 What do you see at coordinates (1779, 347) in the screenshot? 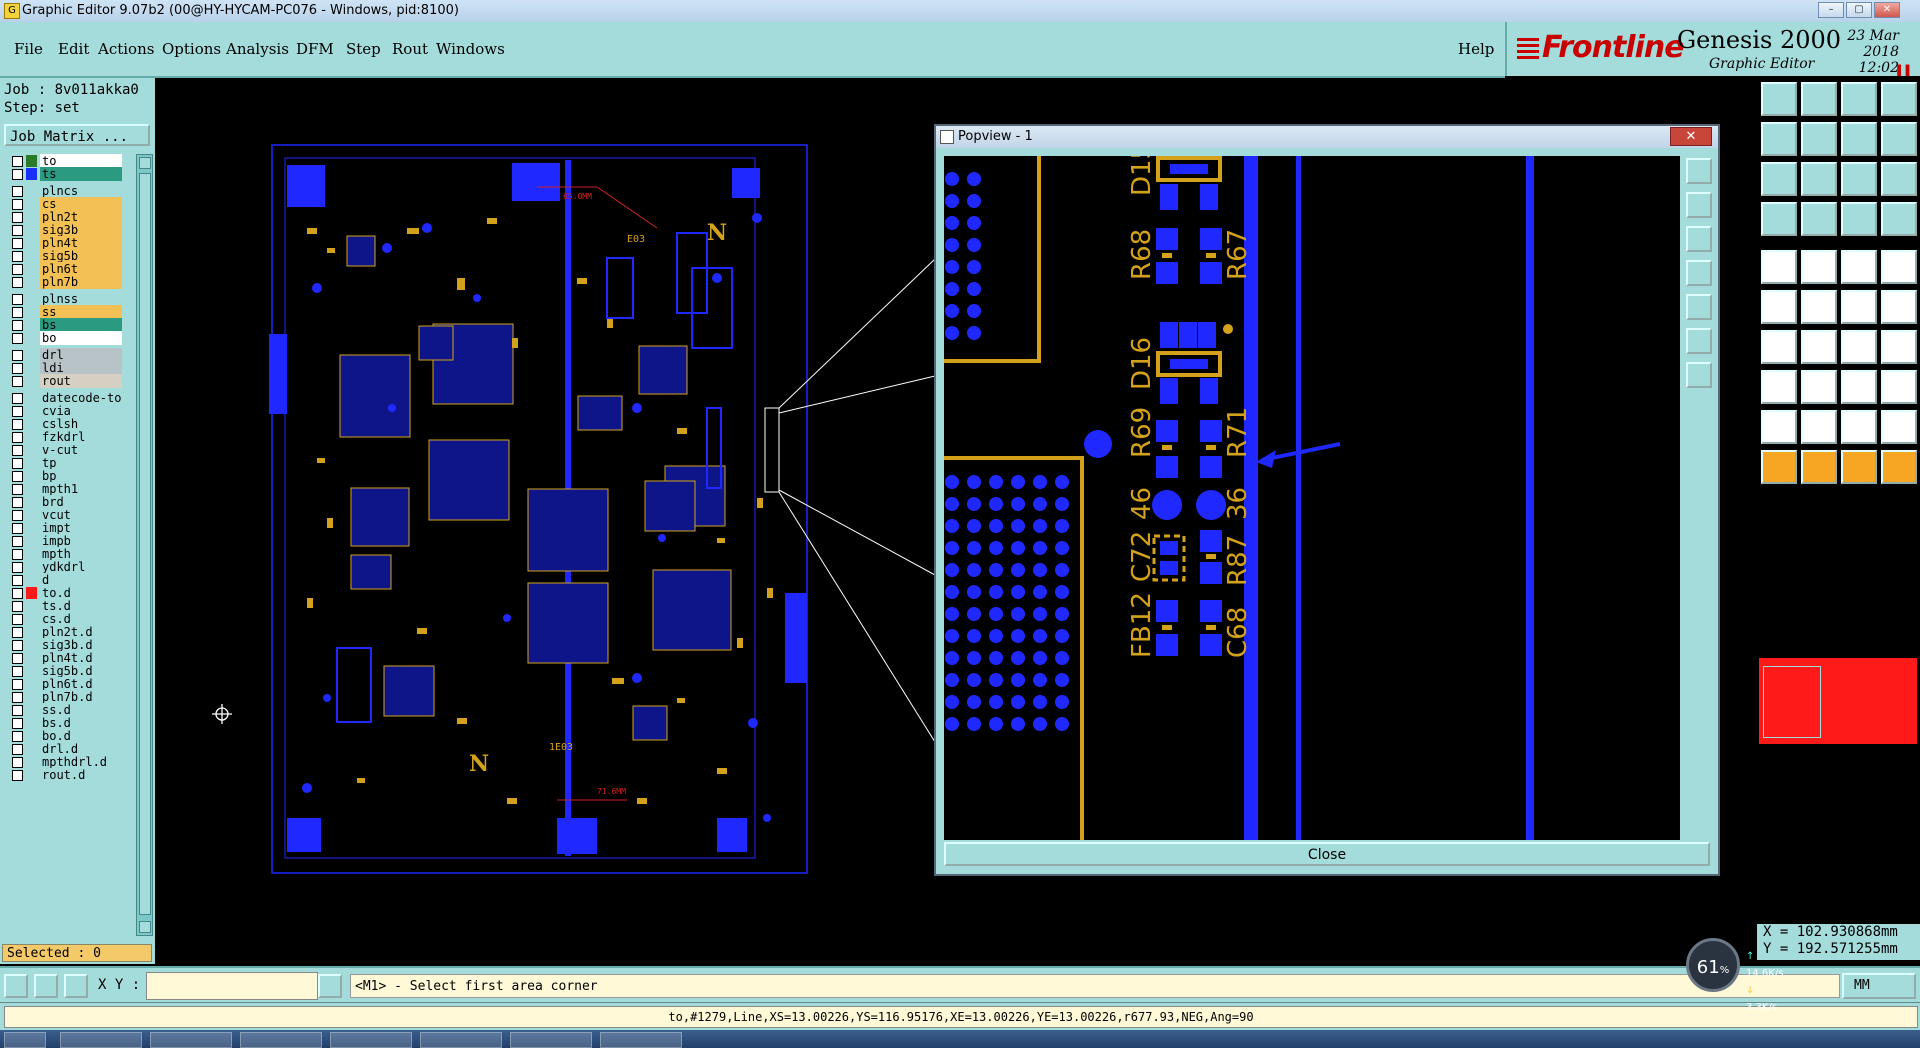
I see `line-icon` at bounding box center [1779, 347].